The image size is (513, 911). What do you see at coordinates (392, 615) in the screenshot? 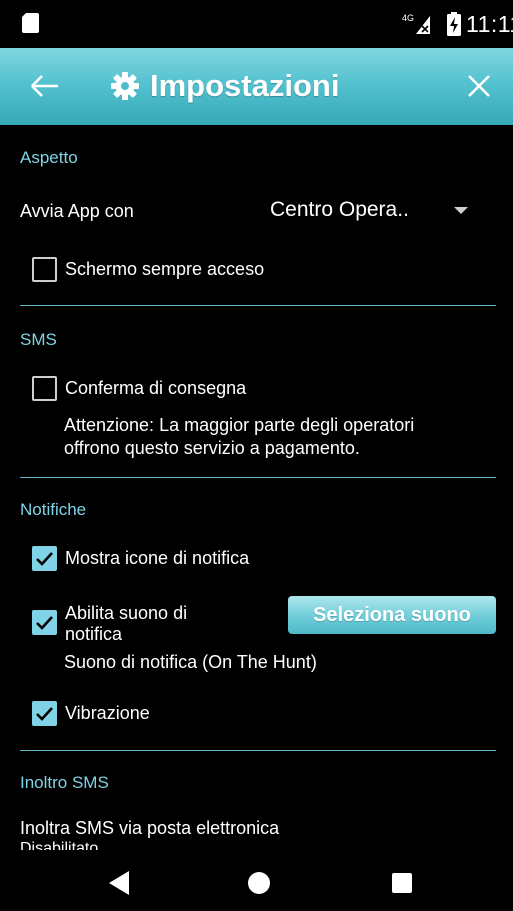
I see `select-sound-button: Seleziona suono` at bounding box center [392, 615].